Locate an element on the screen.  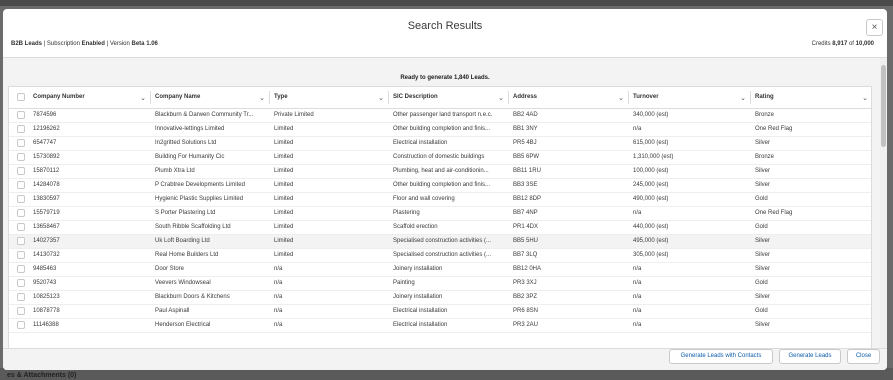
address-cell: BB3 3SE is located at coordinates (569, 185).